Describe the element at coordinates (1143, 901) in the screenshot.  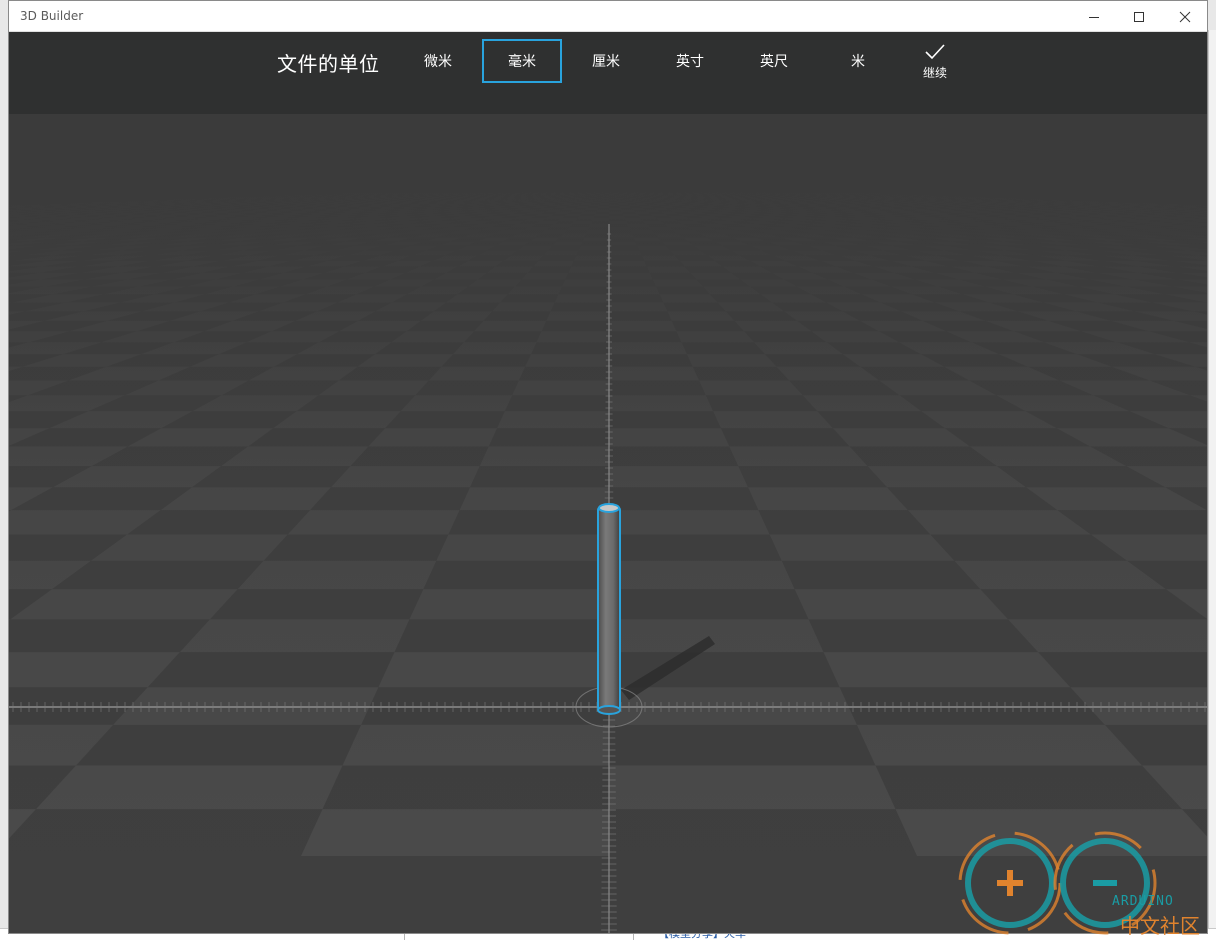
I see `watermark-brand: ARDUINO` at that location.